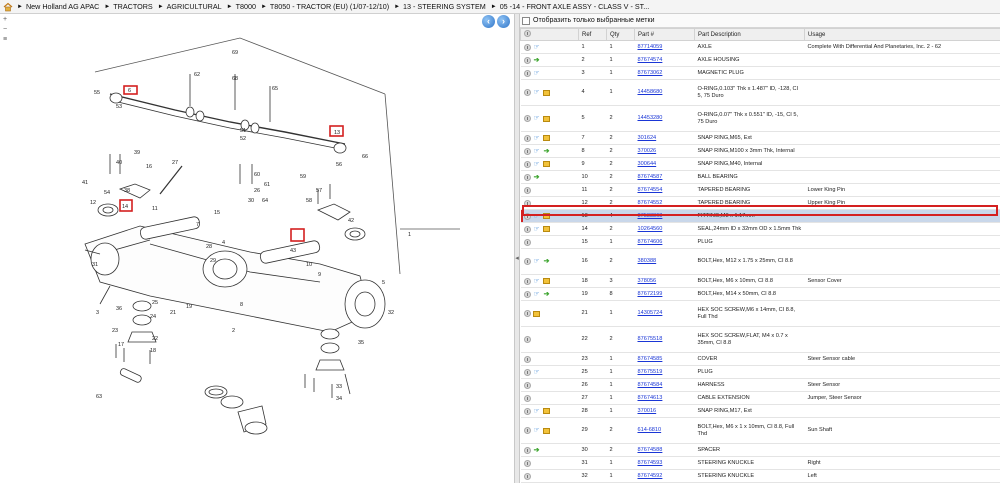 The width and height of the screenshot is (1000, 485). I want to click on diagram-callout-2: 2, so click(233, 331).